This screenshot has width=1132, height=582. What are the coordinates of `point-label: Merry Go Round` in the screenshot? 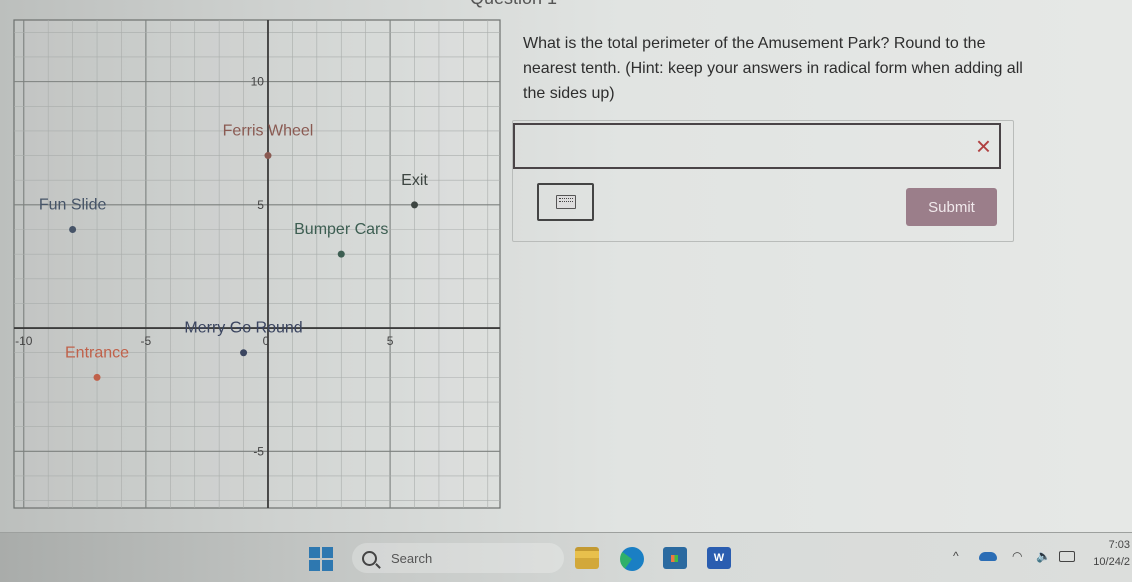 It's located at (243, 328).